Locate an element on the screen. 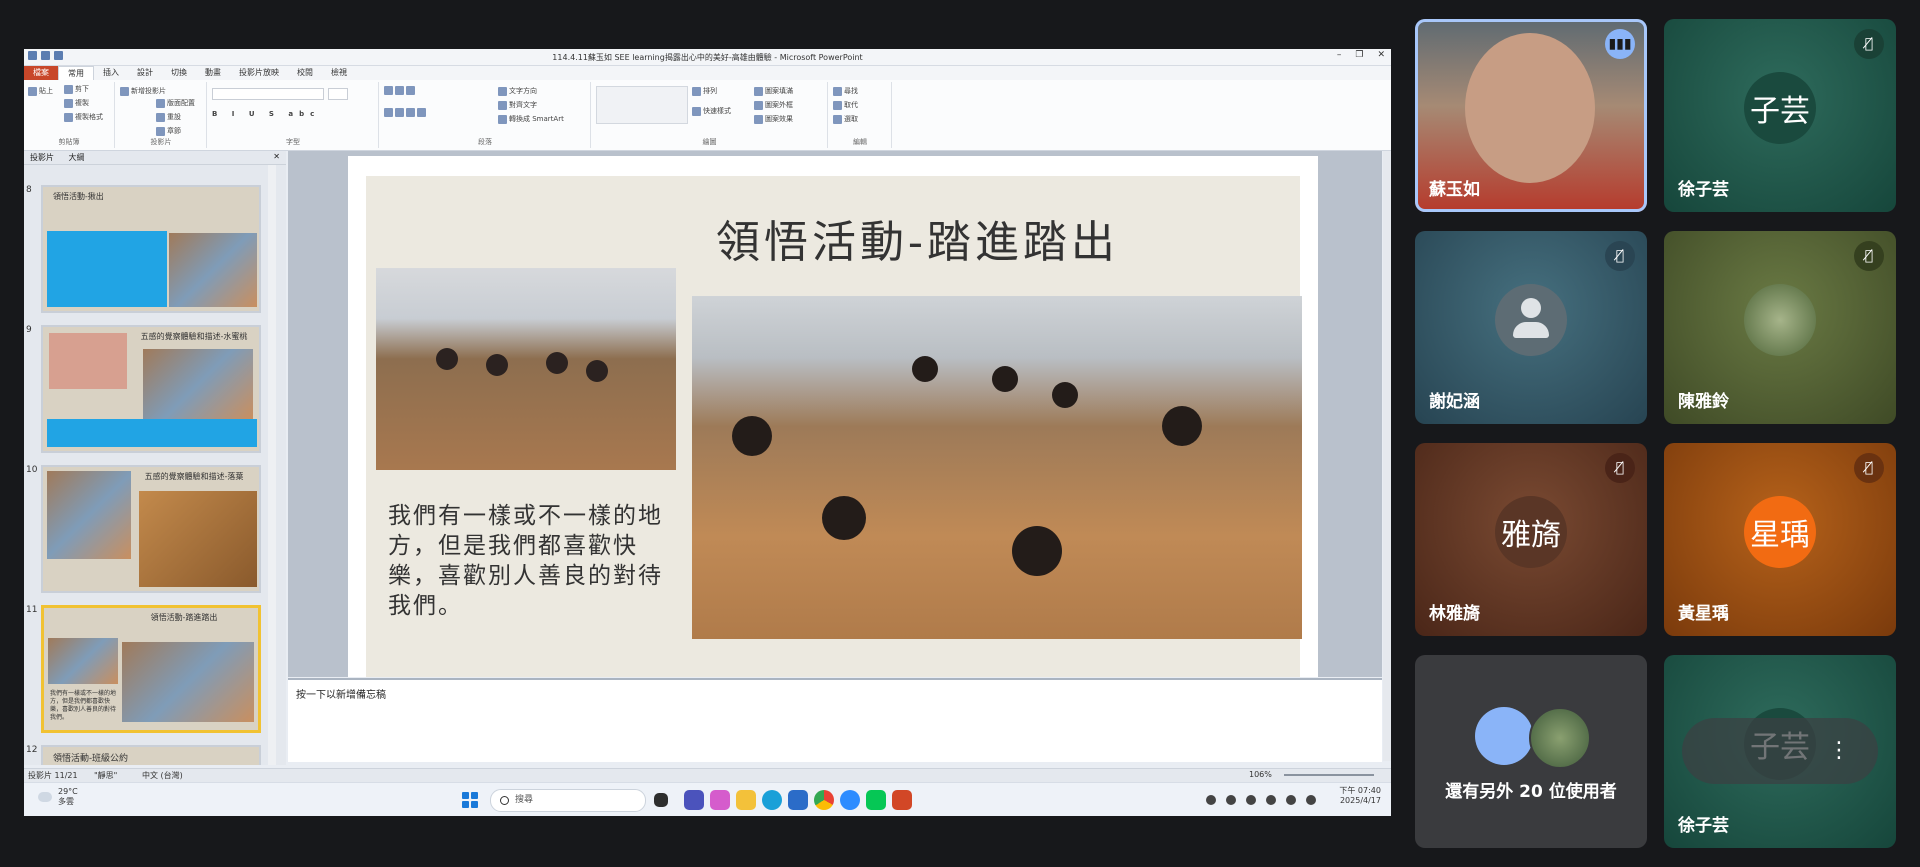 This screenshot has width=1920, height=867. slide-body-text: 我們有一樣或不一樣的地方，但是我們都喜歡快樂，喜歡別人善良的對待我們。 is located at coordinates (533, 561).